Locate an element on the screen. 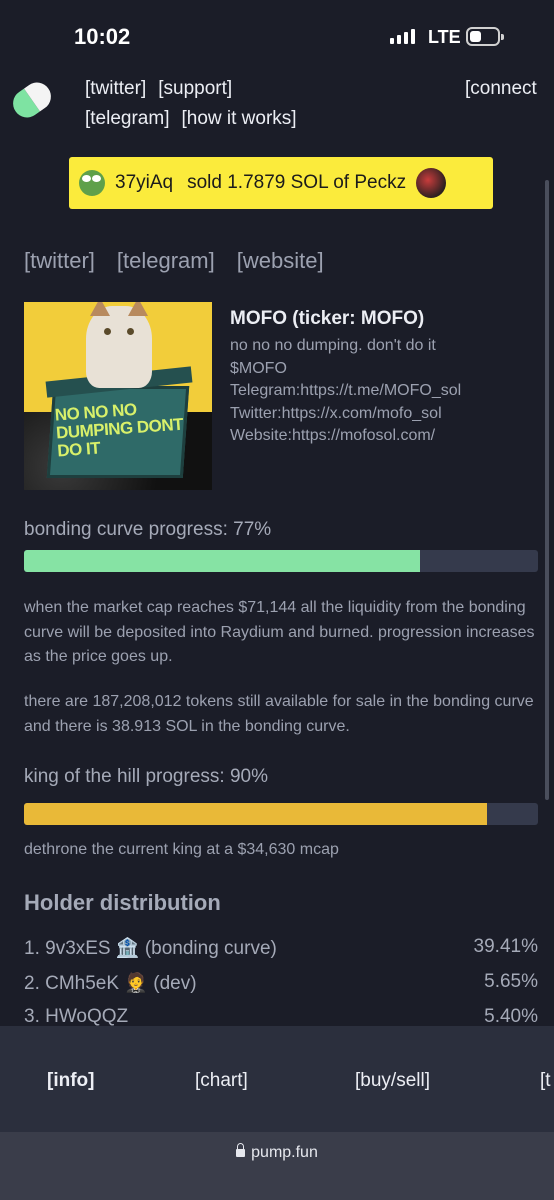 The width and height of the screenshot is (554, 1200). graffiti-text: NO NO NO DUMPING DONT DO IT is located at coordinates (119, 430).